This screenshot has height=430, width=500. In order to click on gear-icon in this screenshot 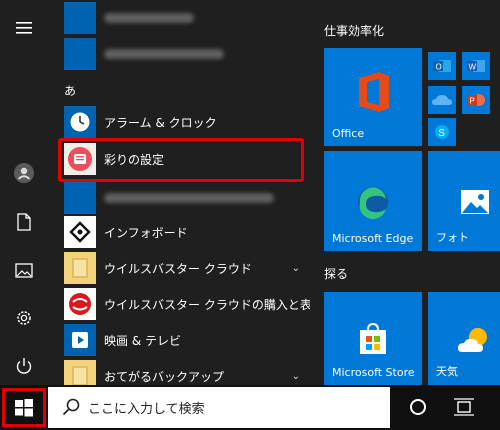, I will do `click(24, 318)`.